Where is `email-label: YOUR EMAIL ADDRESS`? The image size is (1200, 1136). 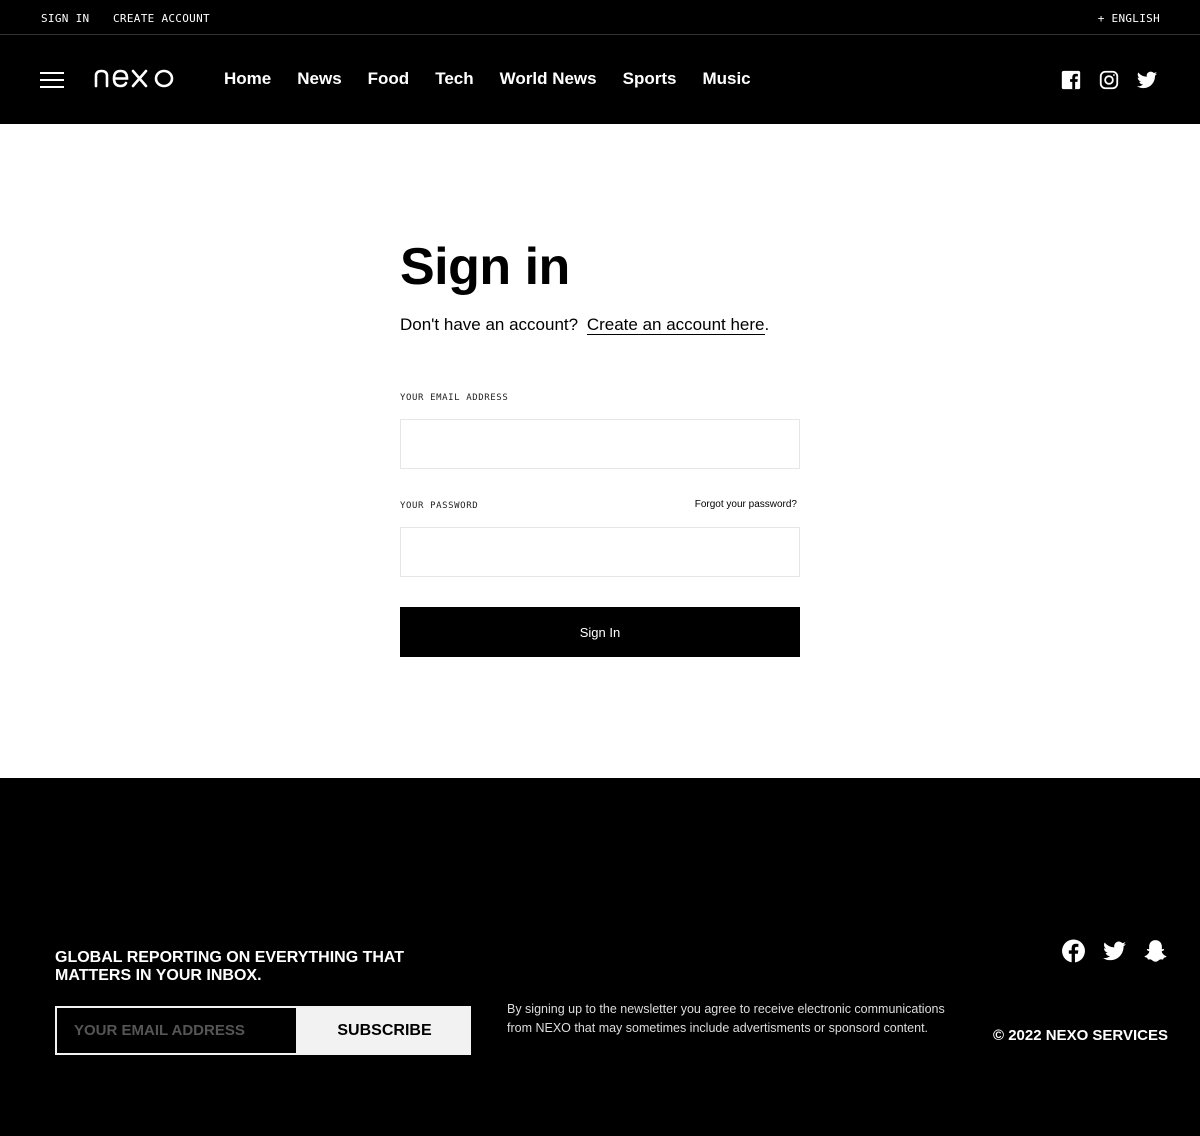
email-label: YOUR EMAIL ADDRESS is located at coordinates (454, 398).